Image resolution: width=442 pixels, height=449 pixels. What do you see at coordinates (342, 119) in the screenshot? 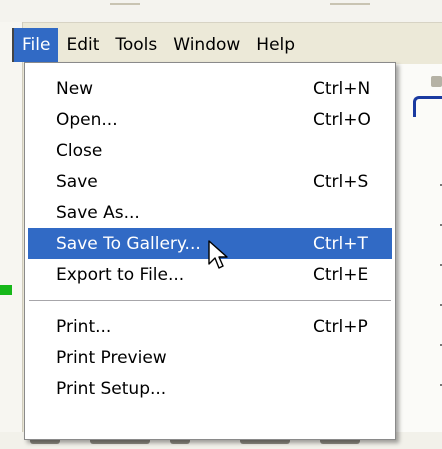
I see `menu-item-shortcut: Ctrl+O` at bounding box center [342, 119].